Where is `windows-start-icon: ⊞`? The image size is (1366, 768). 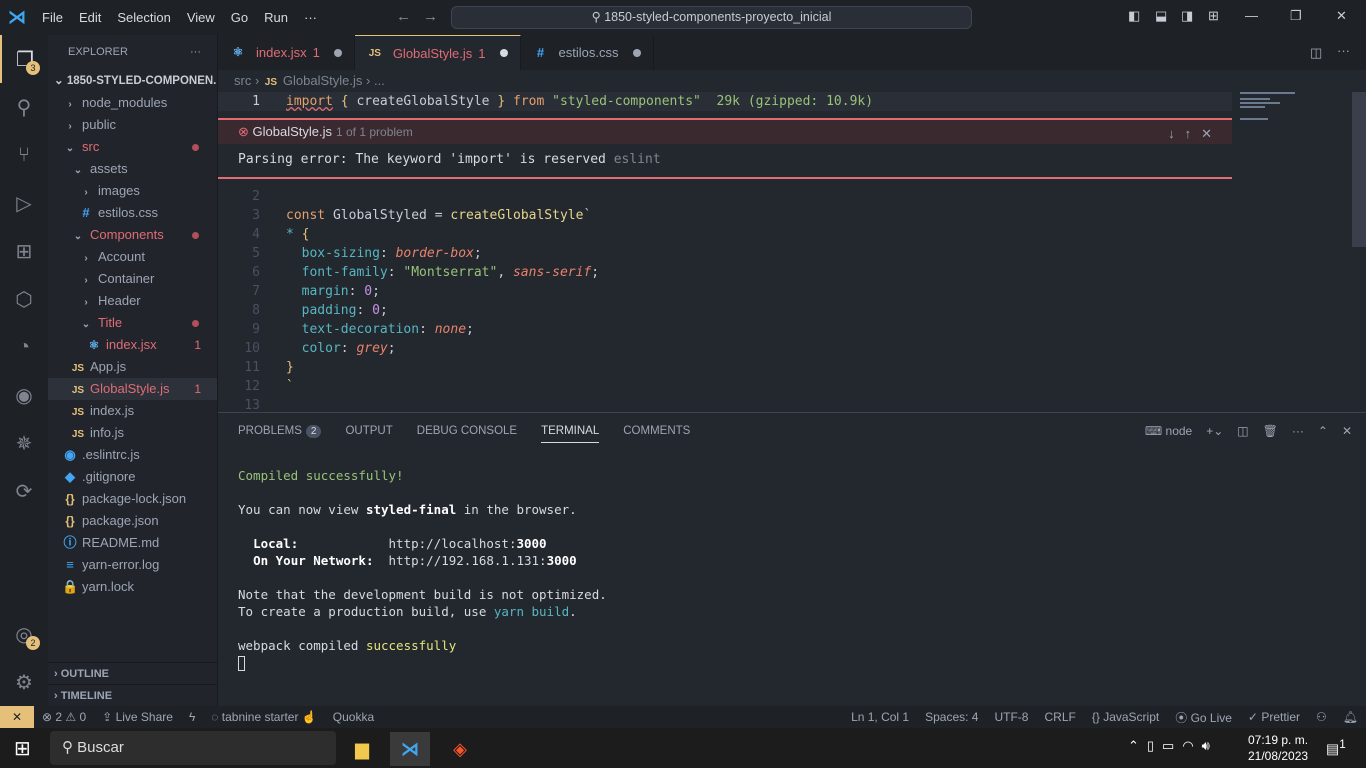 windows-start-icon: ⊞ is located at coordinates (22, 748).